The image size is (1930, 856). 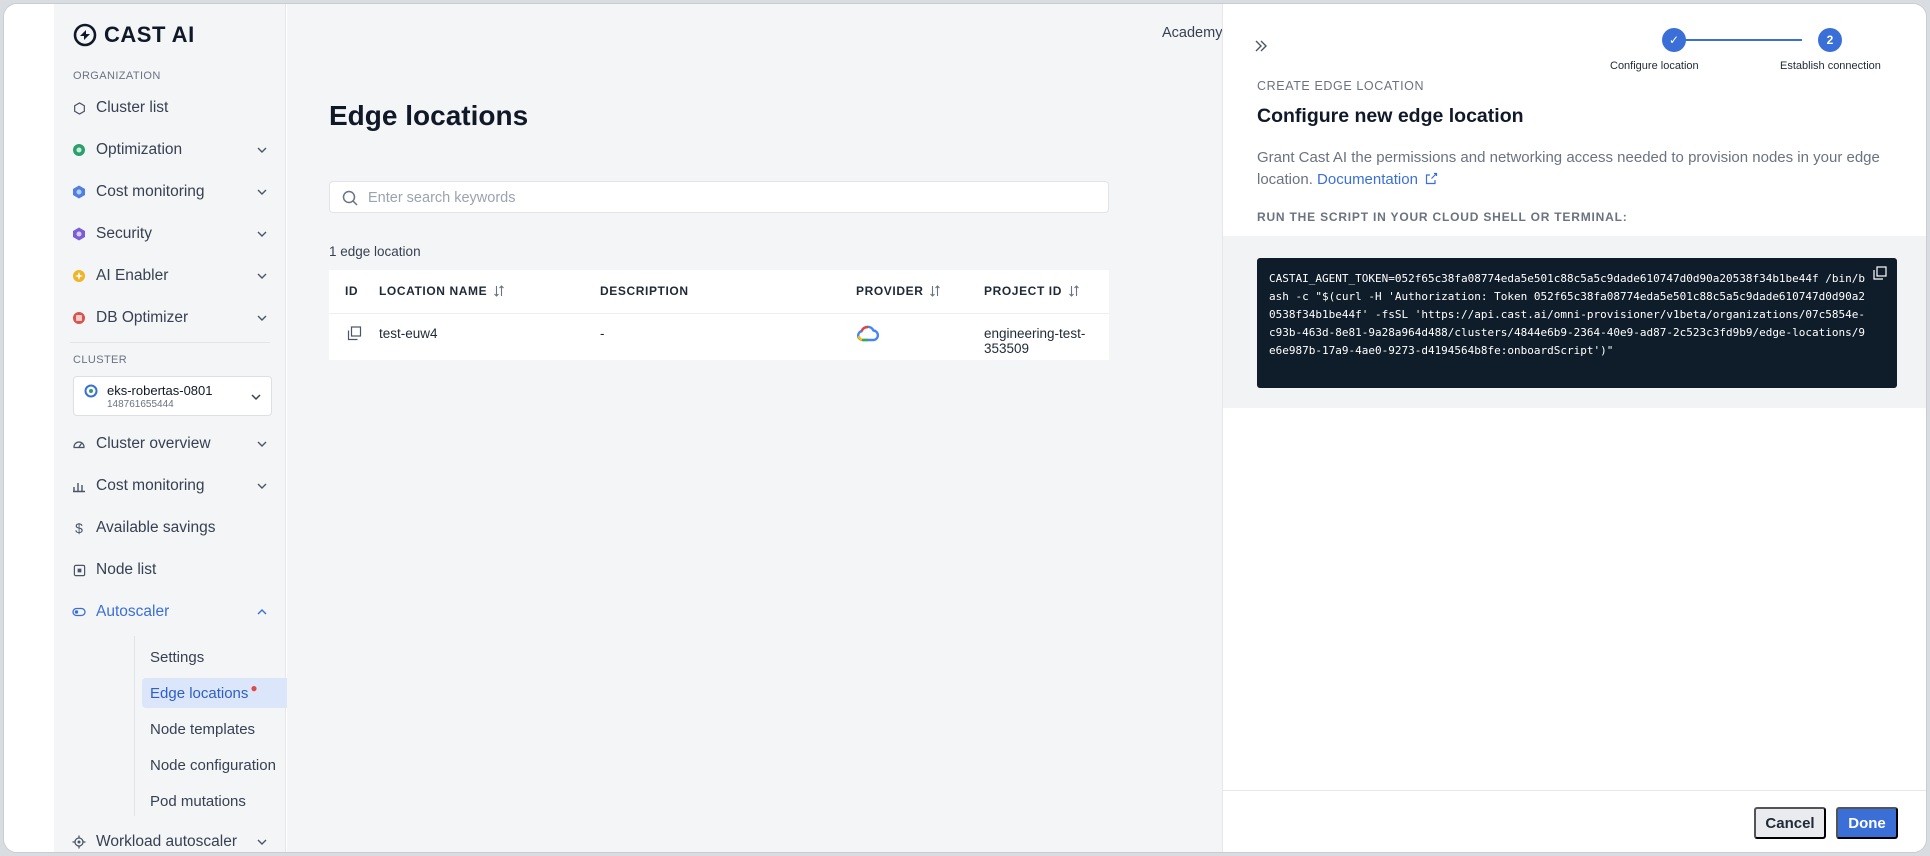 What do you see at coordinates (132, 107) in the screenshot?
I see `sidebar-item-label: Cluster list` at bounding box center [132, 107].